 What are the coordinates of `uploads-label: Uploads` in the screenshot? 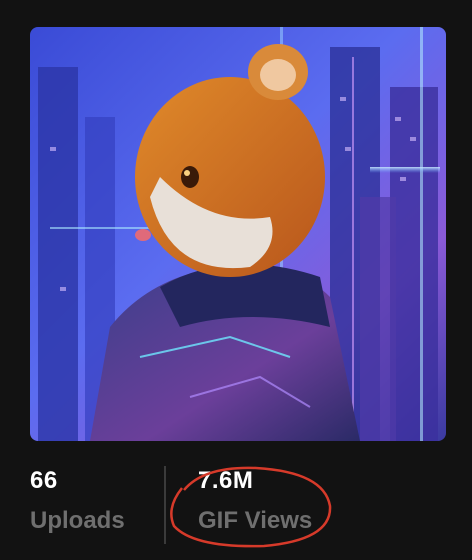 It's located at (77, 520).